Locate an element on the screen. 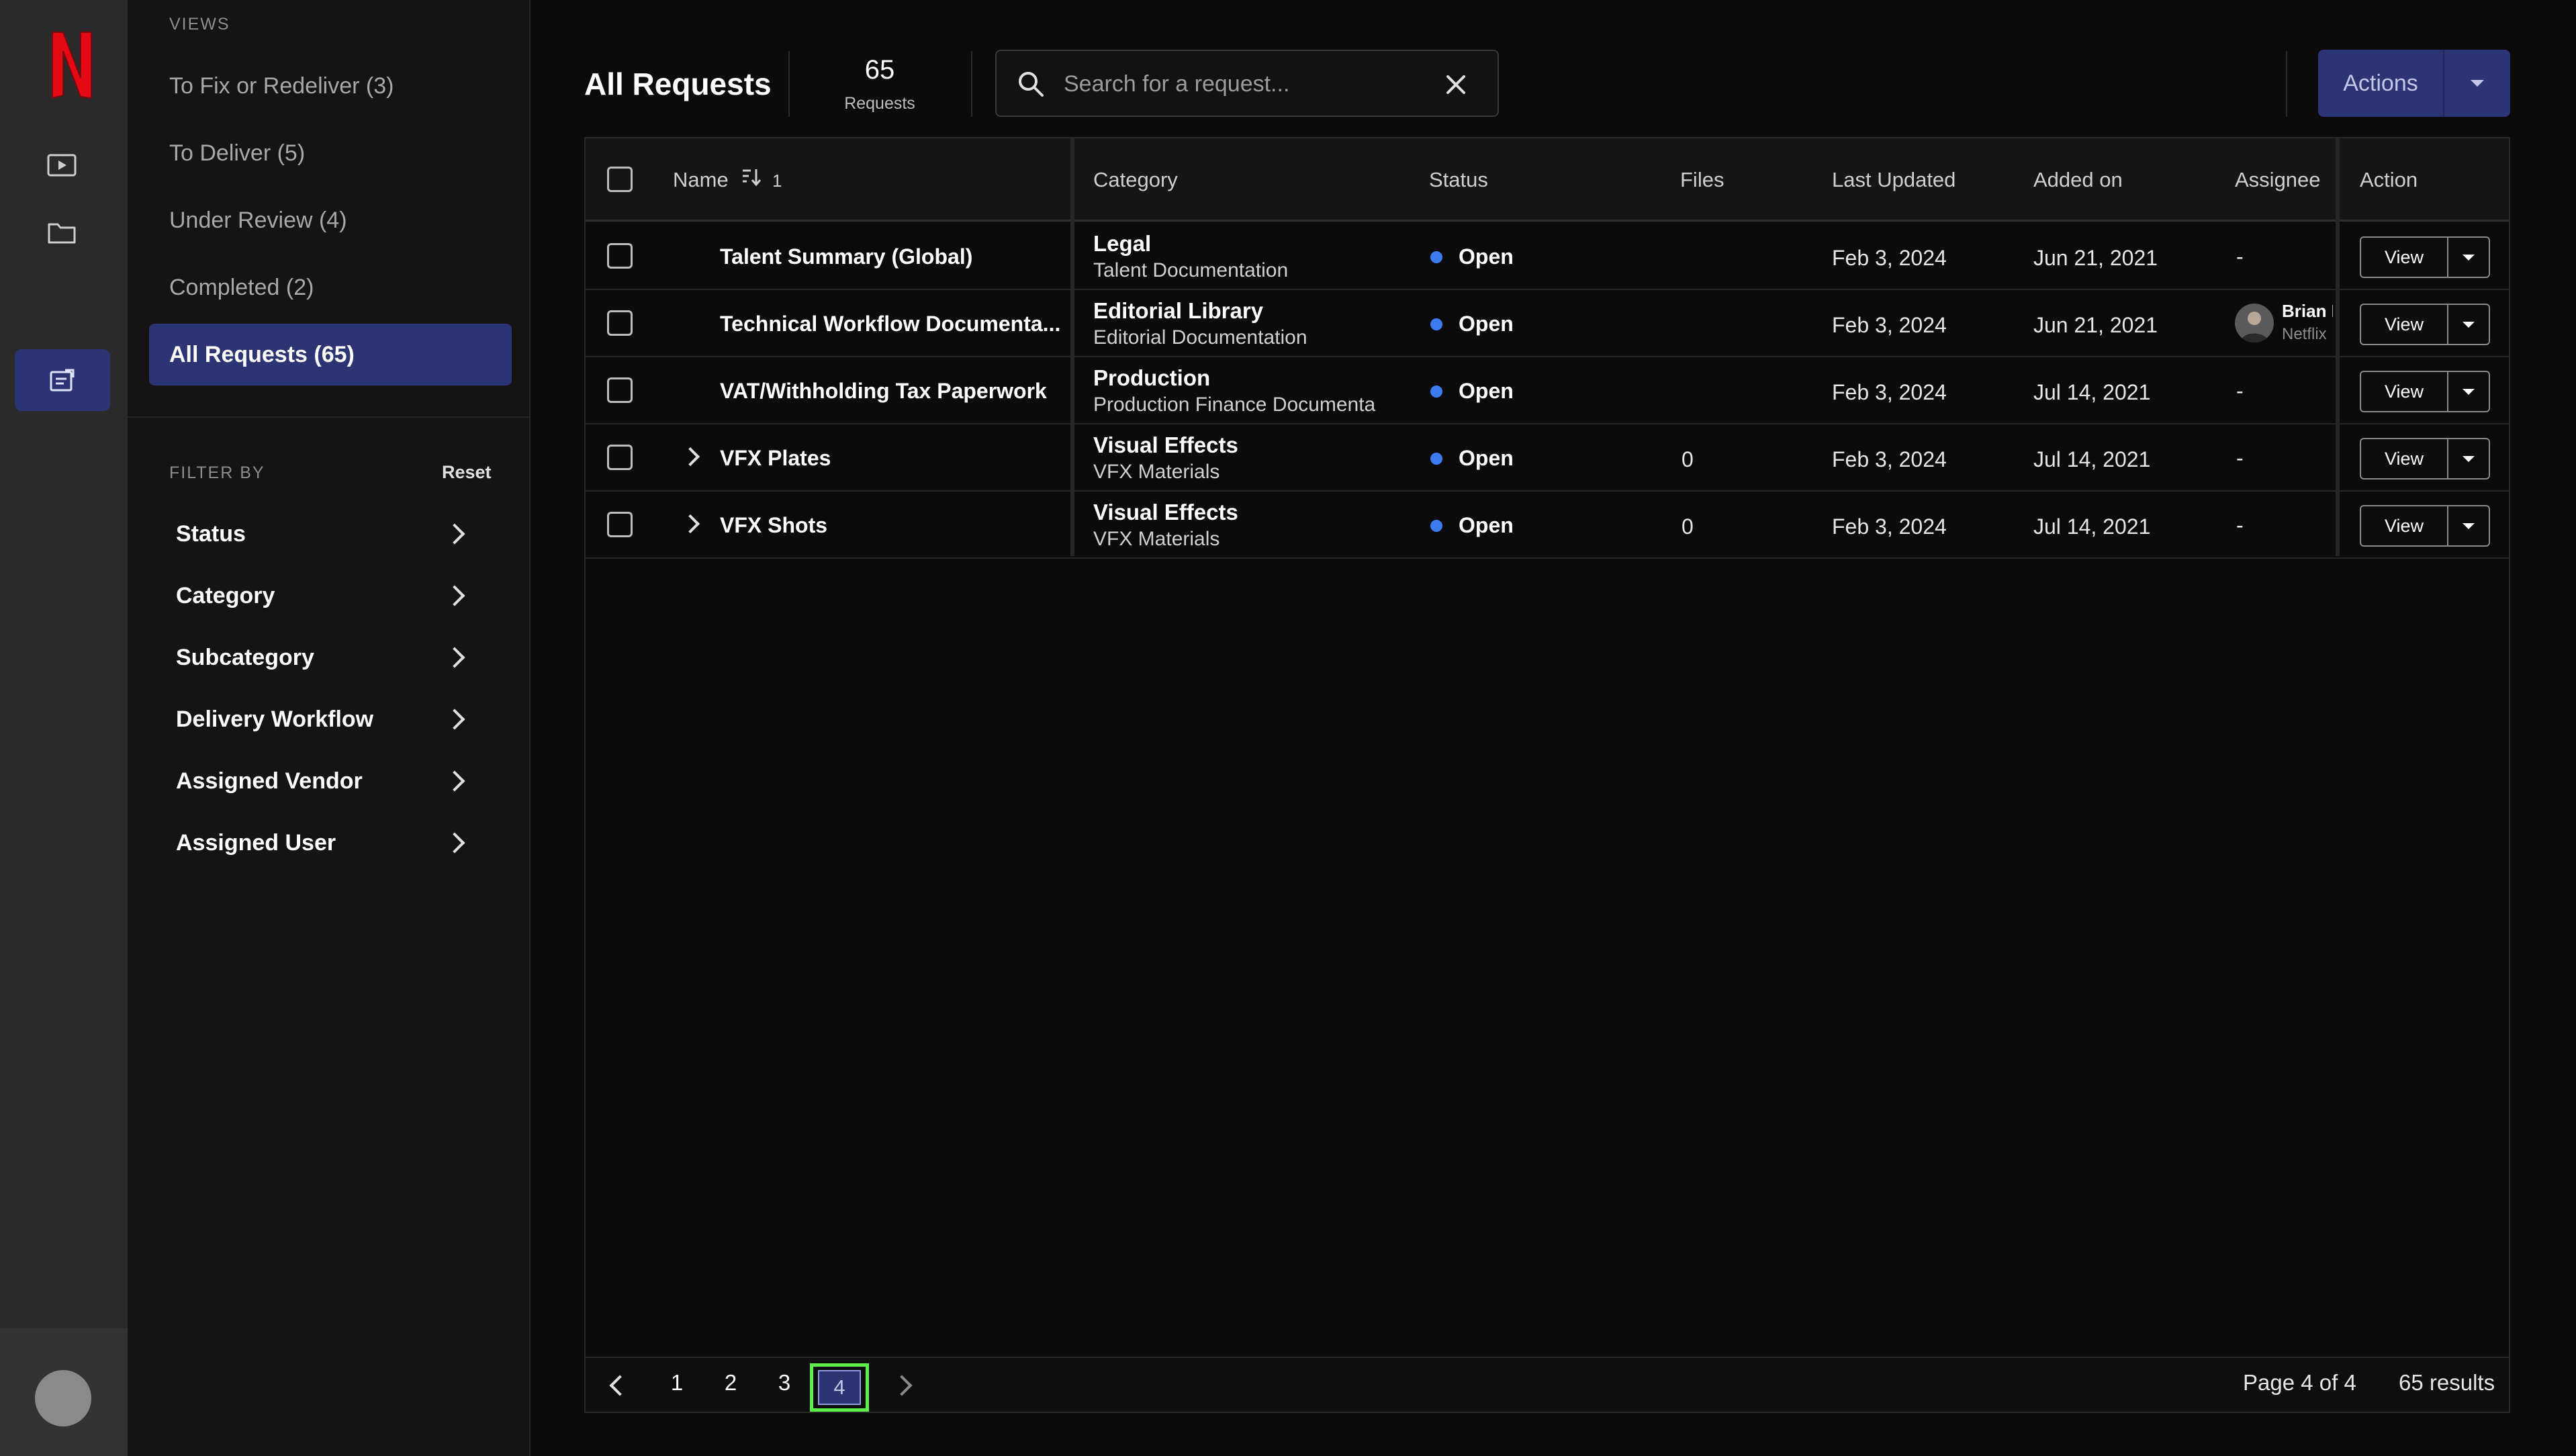 The height and width of the screenshot is (1456, 2576). filter-label: Subcategory is located at coordinates (245, 657).